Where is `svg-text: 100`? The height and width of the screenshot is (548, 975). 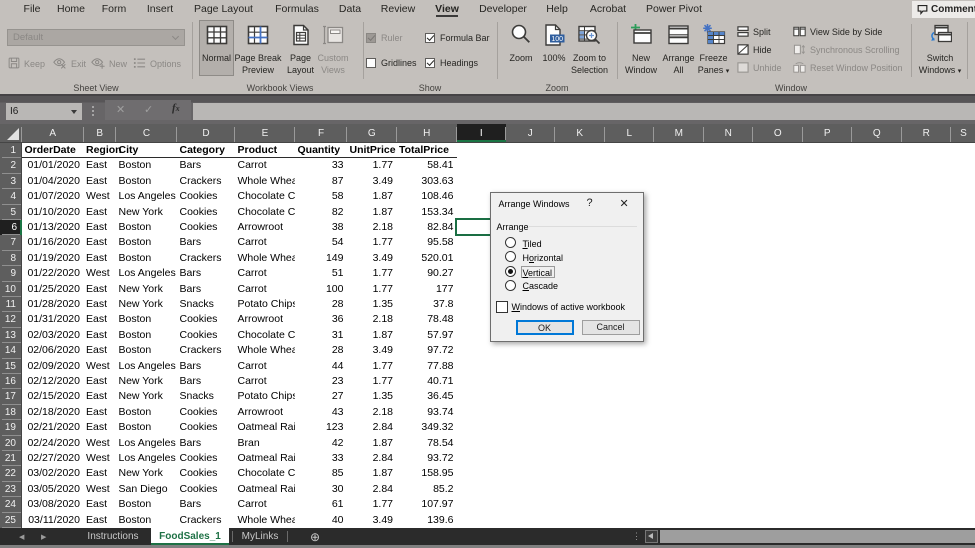
svg-text: 100 is located at coordinates (557, 39).